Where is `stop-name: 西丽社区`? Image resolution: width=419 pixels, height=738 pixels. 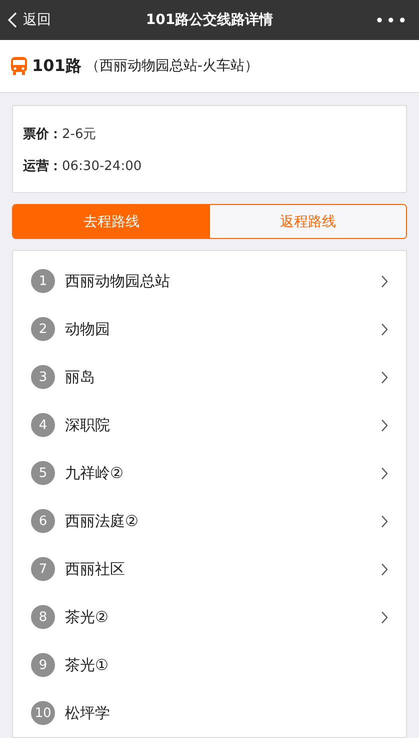 stop-name: 西丽社区 is located at coordinates (223, 569).